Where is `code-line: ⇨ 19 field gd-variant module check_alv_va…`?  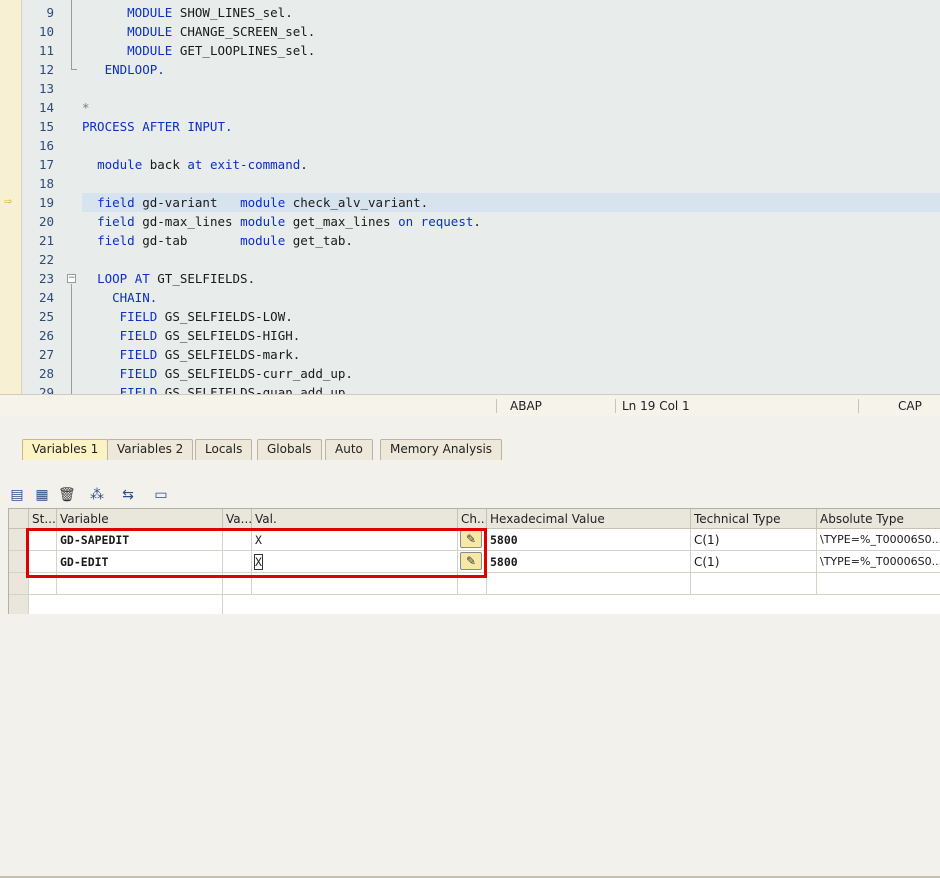
code-line: ⇨ 19 field gd-variant module check_alv_va… is located at coordinates (470, 202).